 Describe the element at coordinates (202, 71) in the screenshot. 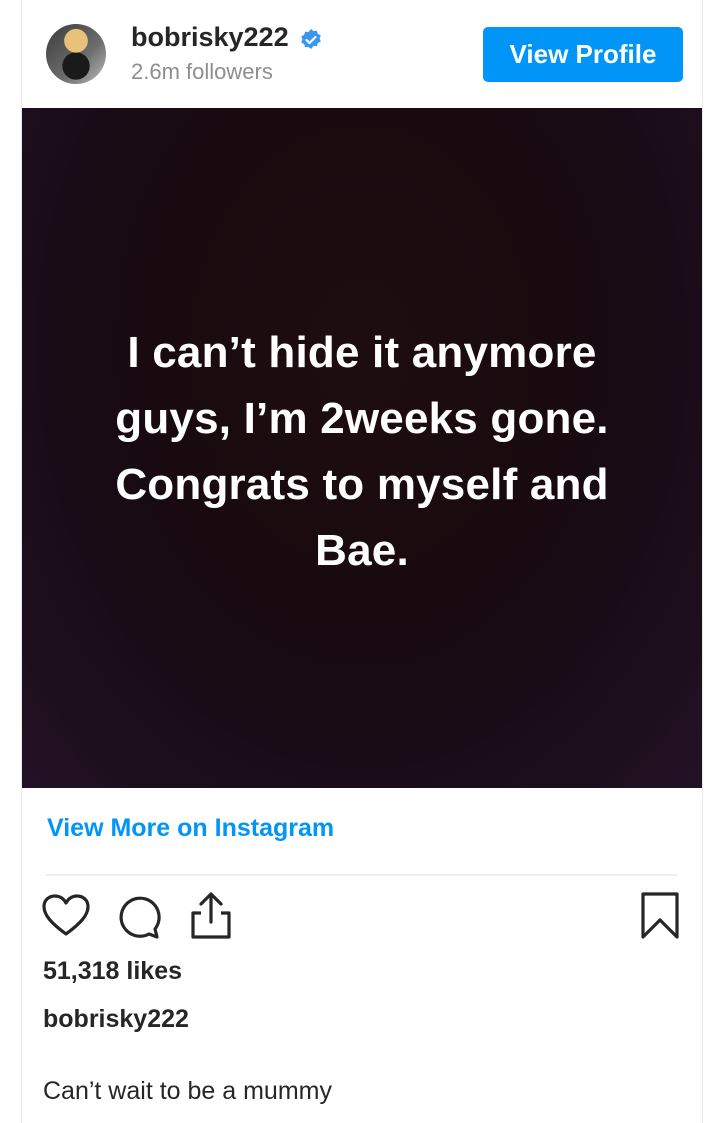

I see `follower-count: 2.6m followers` at that location.